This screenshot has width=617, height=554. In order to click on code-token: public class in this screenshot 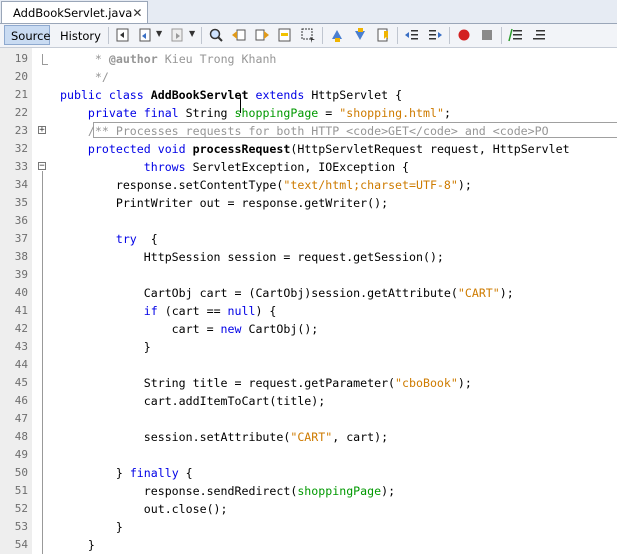, I will do `click(105, 95)`.